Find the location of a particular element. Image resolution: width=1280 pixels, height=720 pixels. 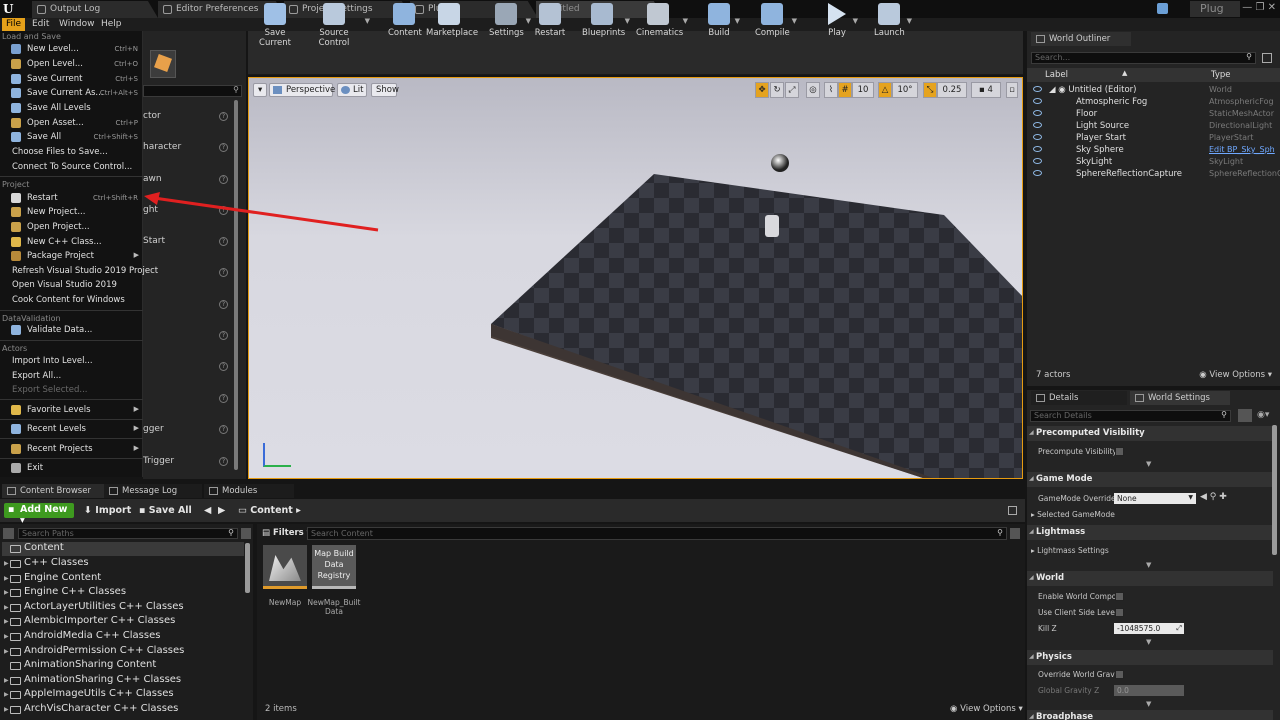

history-back-icon: ◀ is located at coordinates (207, 510).